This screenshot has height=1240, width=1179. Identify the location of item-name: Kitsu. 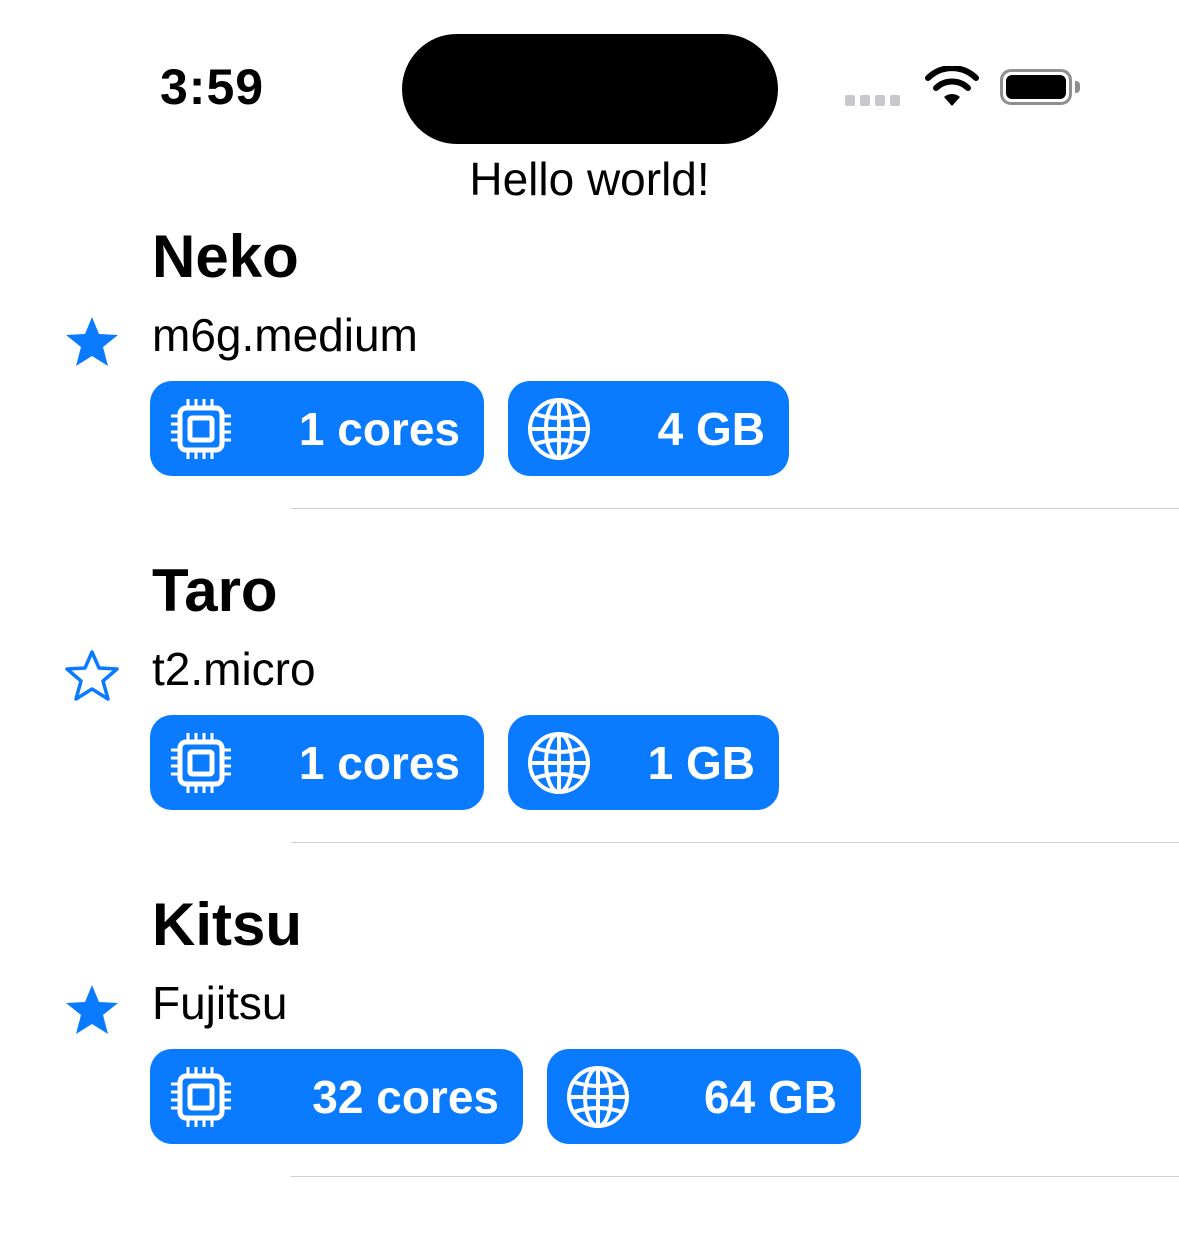
(227, 924).